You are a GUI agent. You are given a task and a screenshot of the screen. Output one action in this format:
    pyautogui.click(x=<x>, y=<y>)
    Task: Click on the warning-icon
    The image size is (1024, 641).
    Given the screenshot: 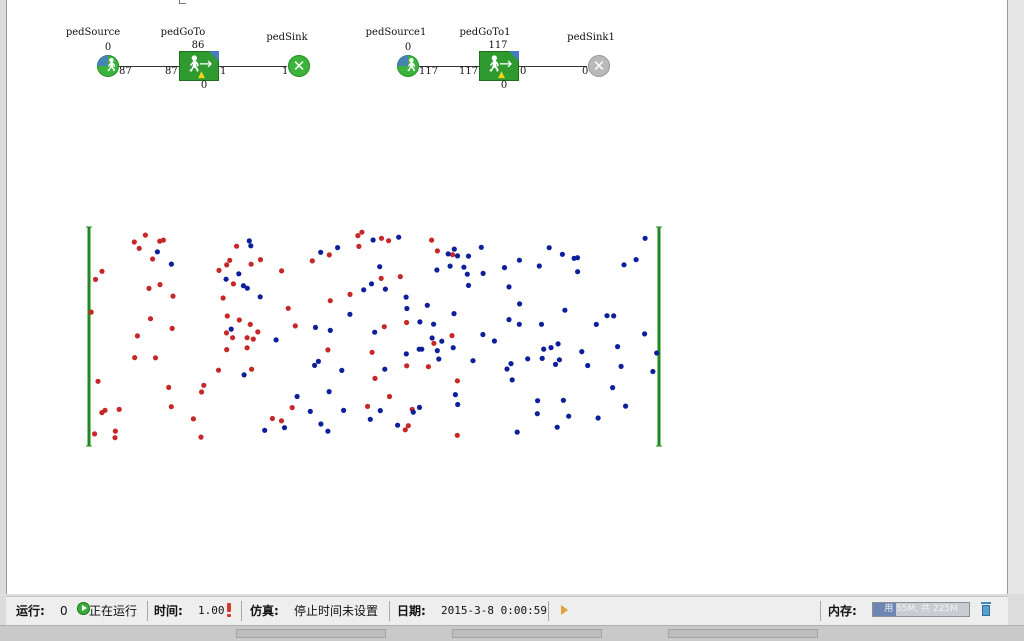 What is the action you would take?
    pyautogui.click(x=229, y=610)
    